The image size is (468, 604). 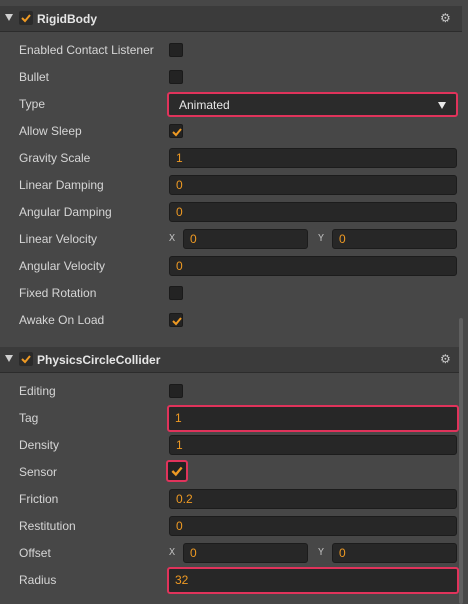 I want to click on collider-title: PhysicsCircleCollider, so click(x=99, y=360).